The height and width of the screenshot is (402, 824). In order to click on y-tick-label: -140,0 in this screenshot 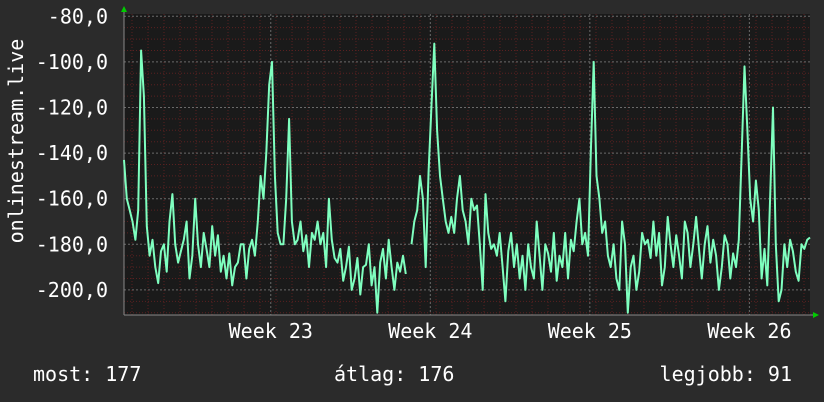, I will do `click(72, 153)`.